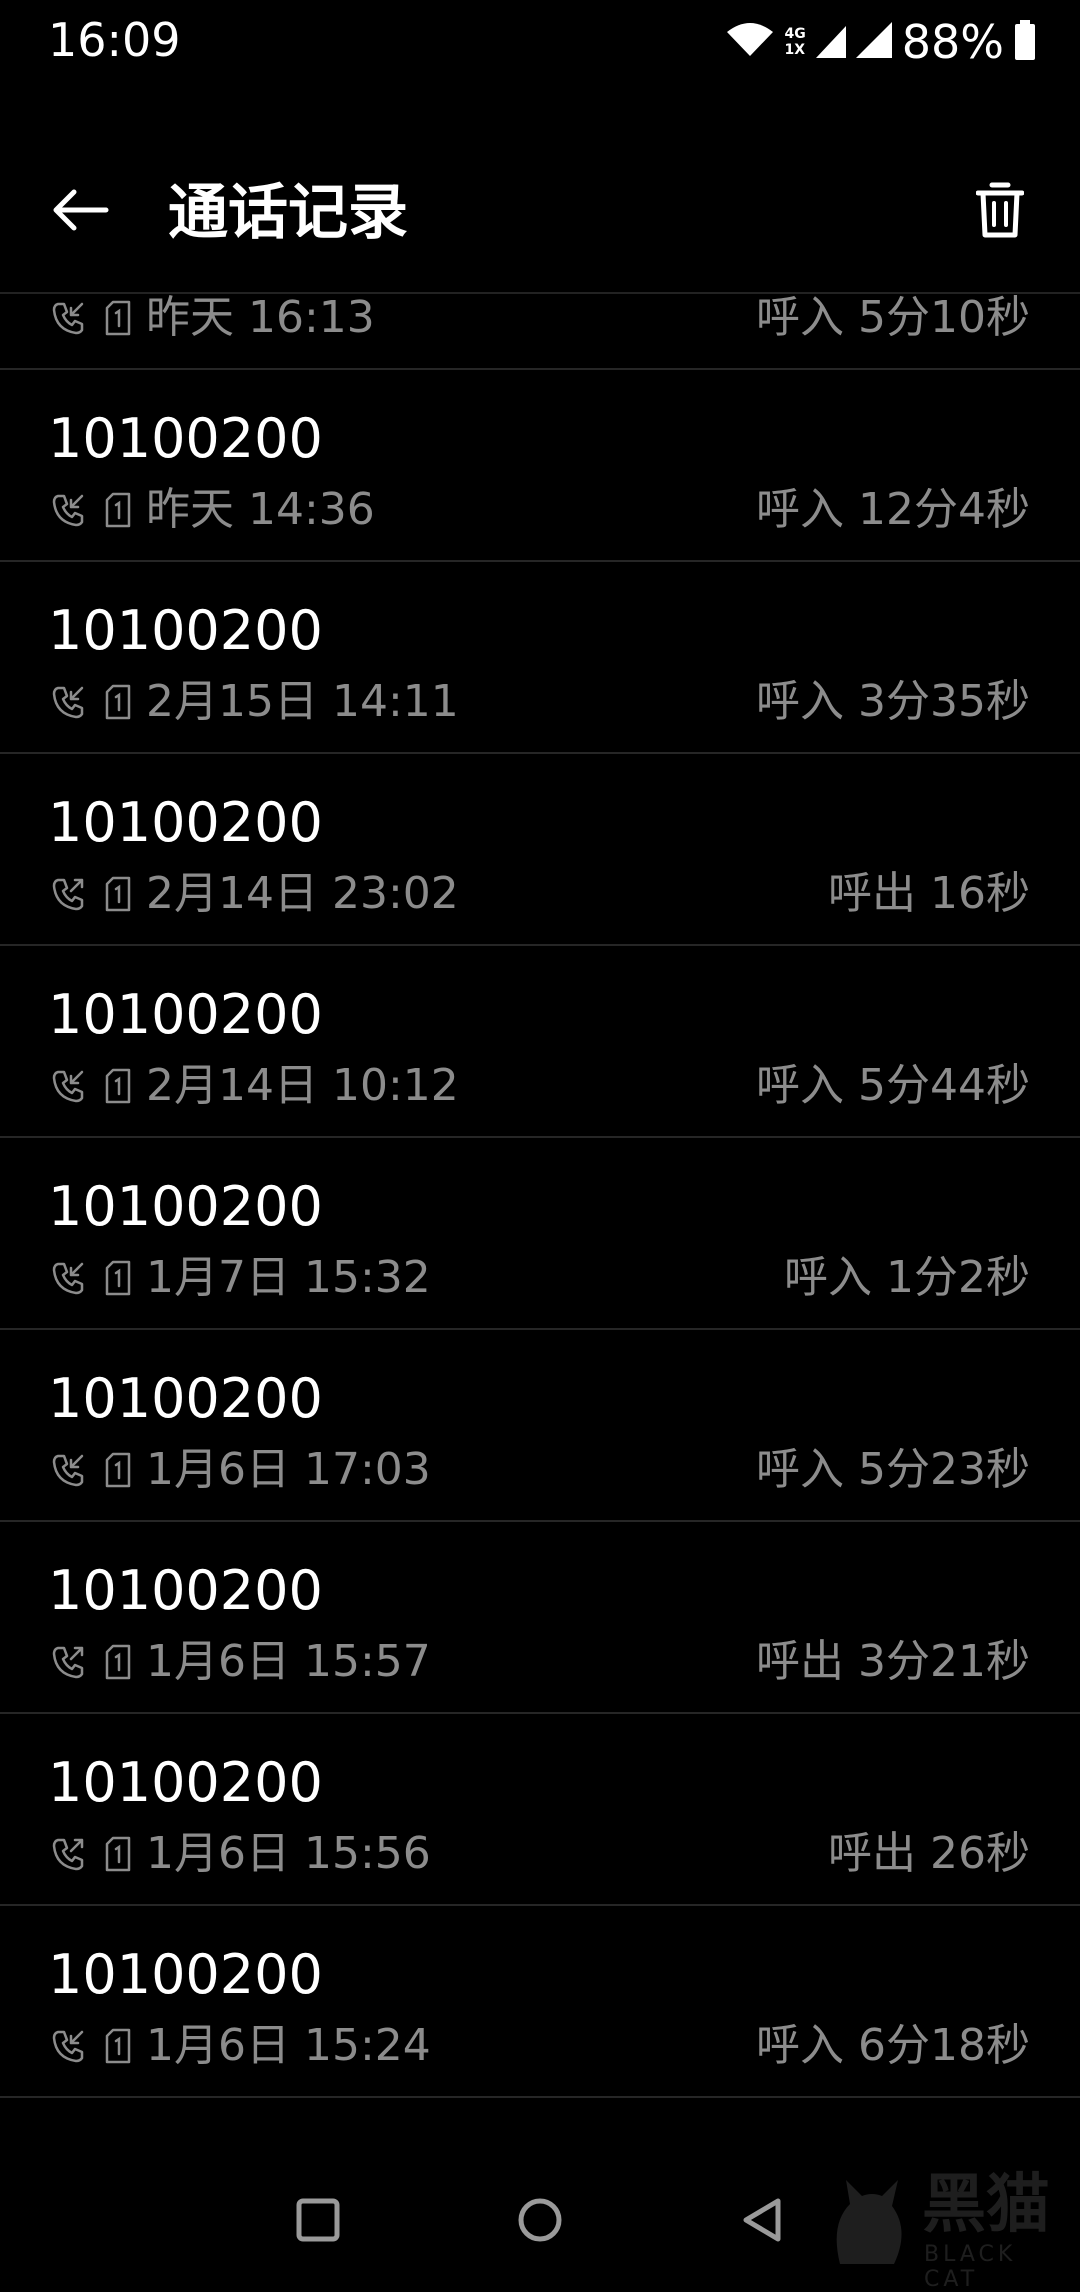  Describe the element at coordinates (302, 893) in the screenshot. I see `call-time: 2月14日 23:02` at that location.